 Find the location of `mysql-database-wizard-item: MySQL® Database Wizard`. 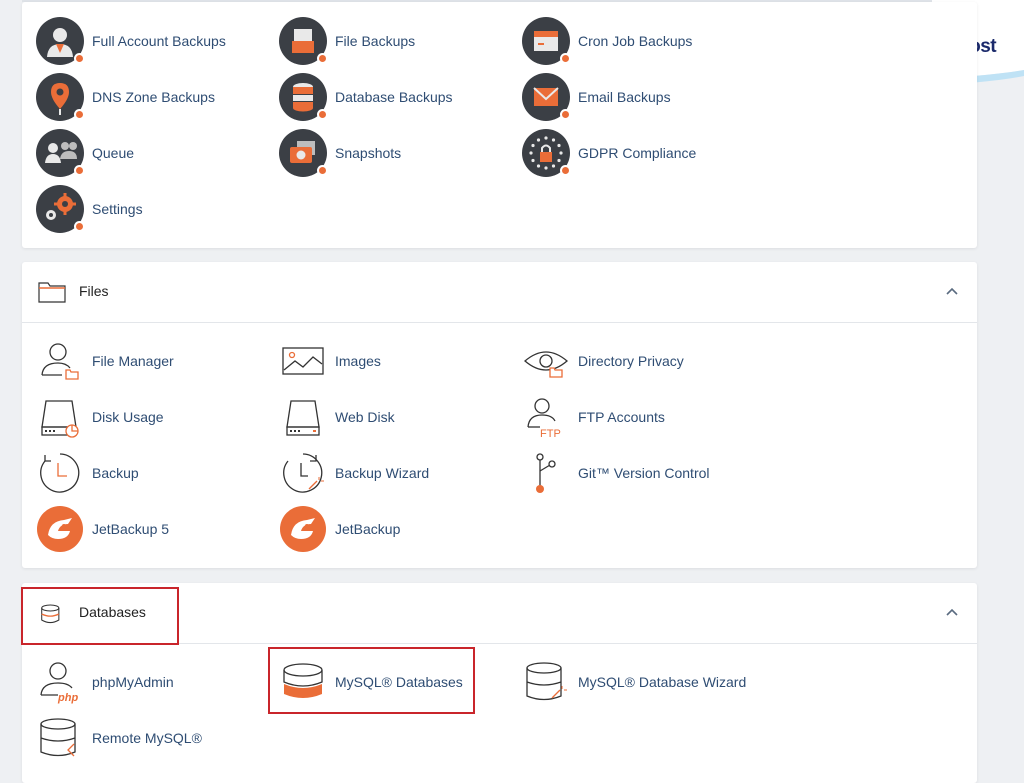

mysql-database-wizard-item: MySQL® Database Wizard is located at coordinates (634, 682).